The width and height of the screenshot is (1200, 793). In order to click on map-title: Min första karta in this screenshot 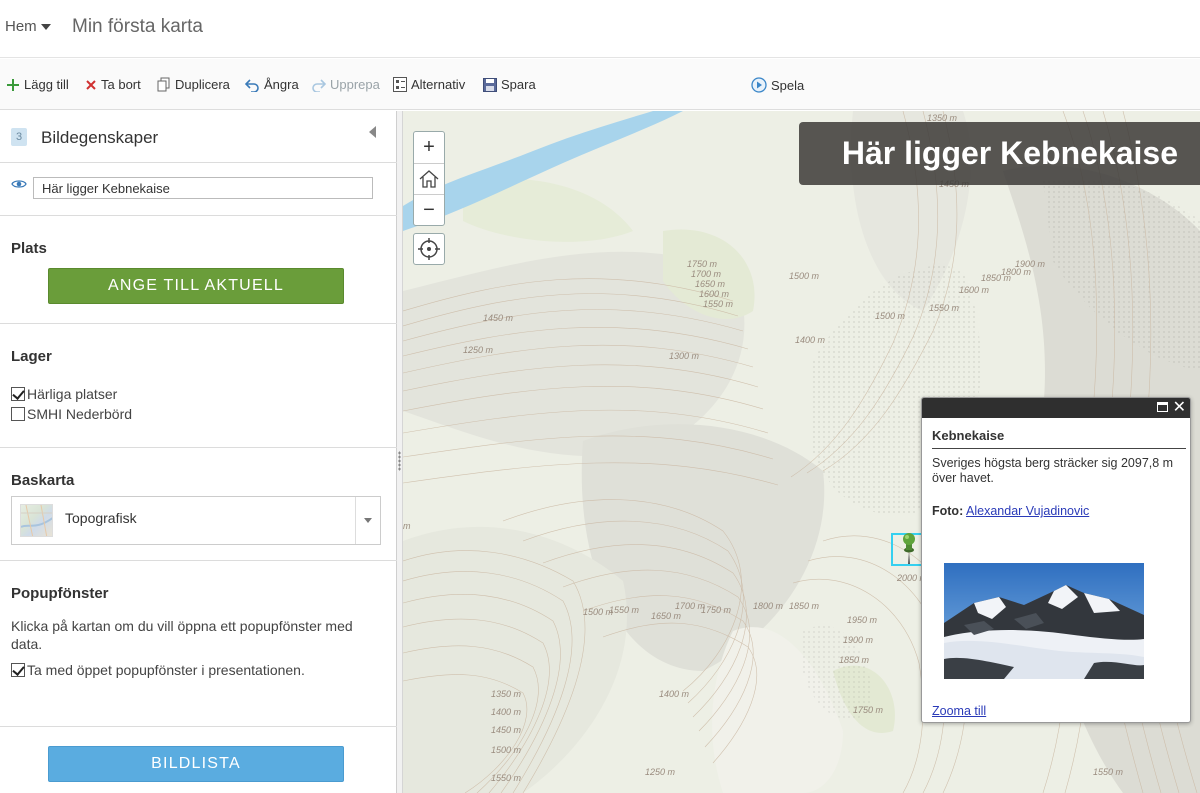, I will do `click(137, 26)`.